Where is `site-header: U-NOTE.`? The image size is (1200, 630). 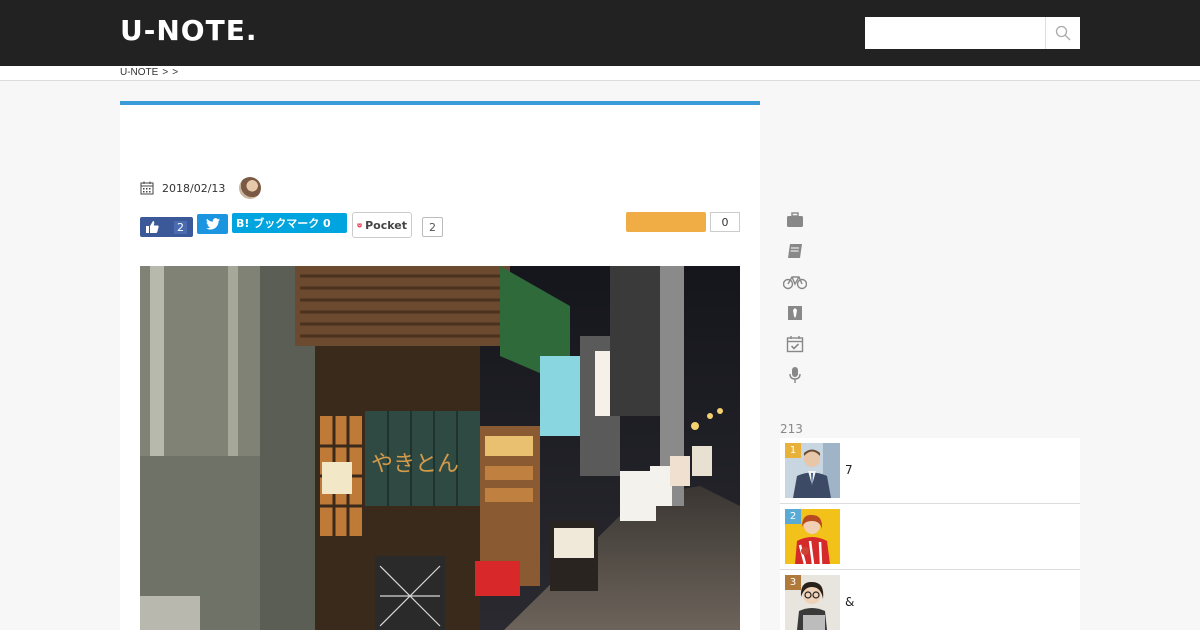
site-header: U-NOTE. is located at coordinates (600, 33).